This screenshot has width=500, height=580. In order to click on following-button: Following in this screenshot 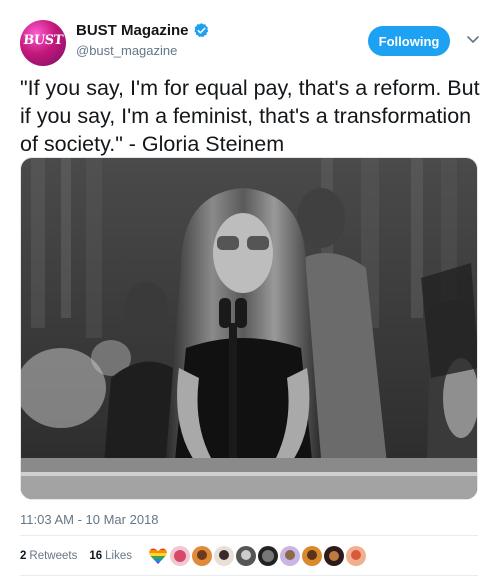, I will do `click(409, 41)`.